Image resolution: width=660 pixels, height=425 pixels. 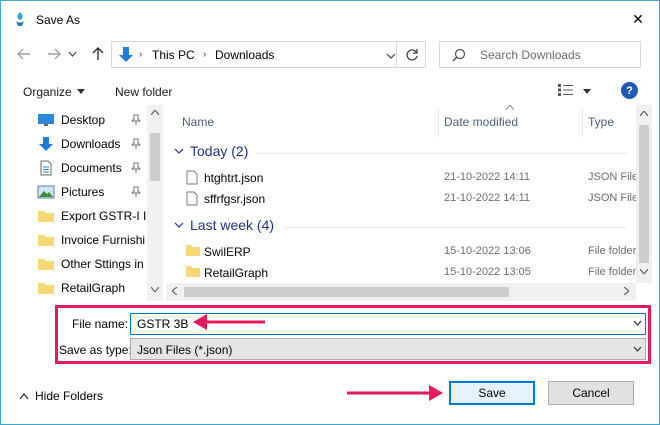 I want to click on sidebar-item-retailgraph: RetailGraph, so click(x=86, y=288).